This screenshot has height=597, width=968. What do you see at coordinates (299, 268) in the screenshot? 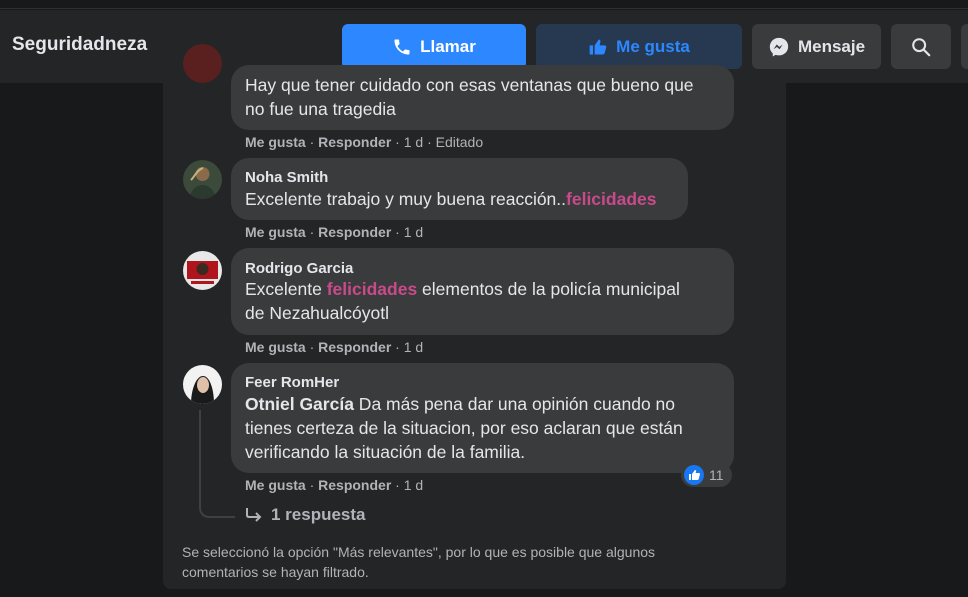
I see `comment-author: Rodrigo Garcia` at bounding box center [299, 268].